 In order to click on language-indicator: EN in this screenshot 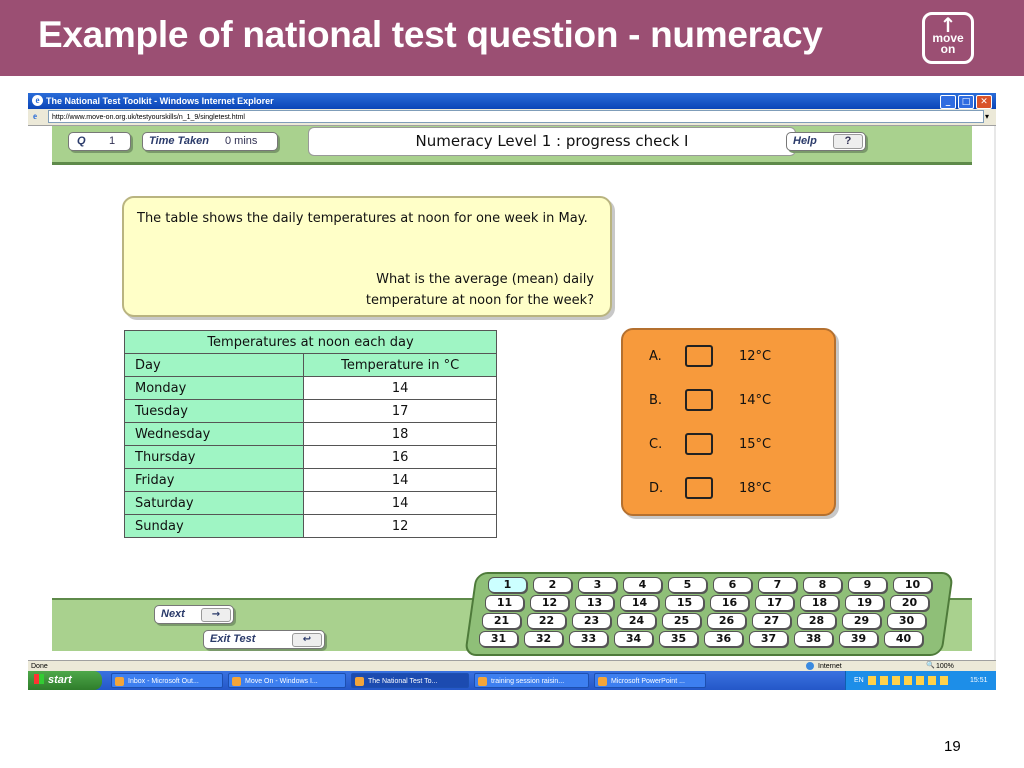, I will do `click(859, 680)`.